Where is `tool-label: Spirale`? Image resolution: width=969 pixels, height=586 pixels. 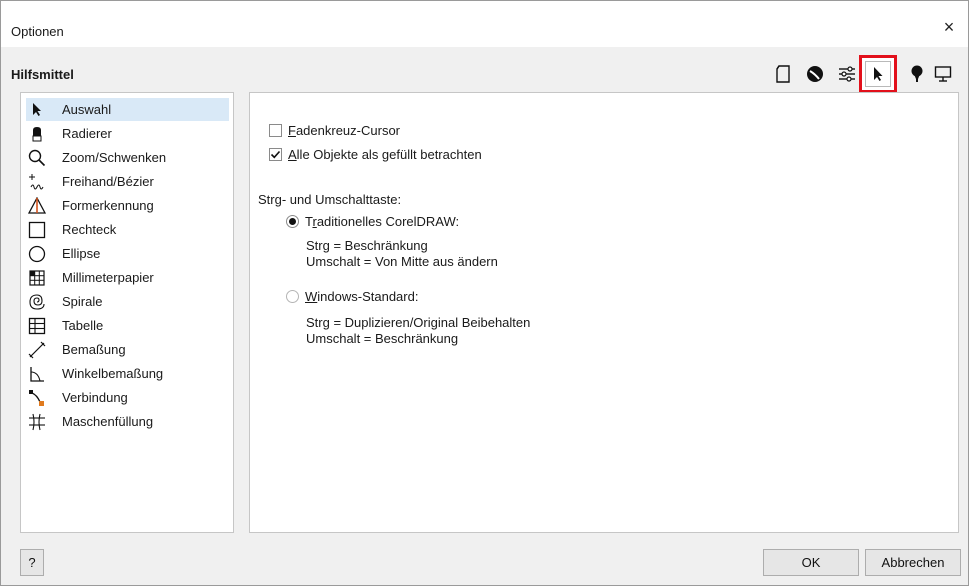 tool-label: Spirale is located at coordinates (82, 301).